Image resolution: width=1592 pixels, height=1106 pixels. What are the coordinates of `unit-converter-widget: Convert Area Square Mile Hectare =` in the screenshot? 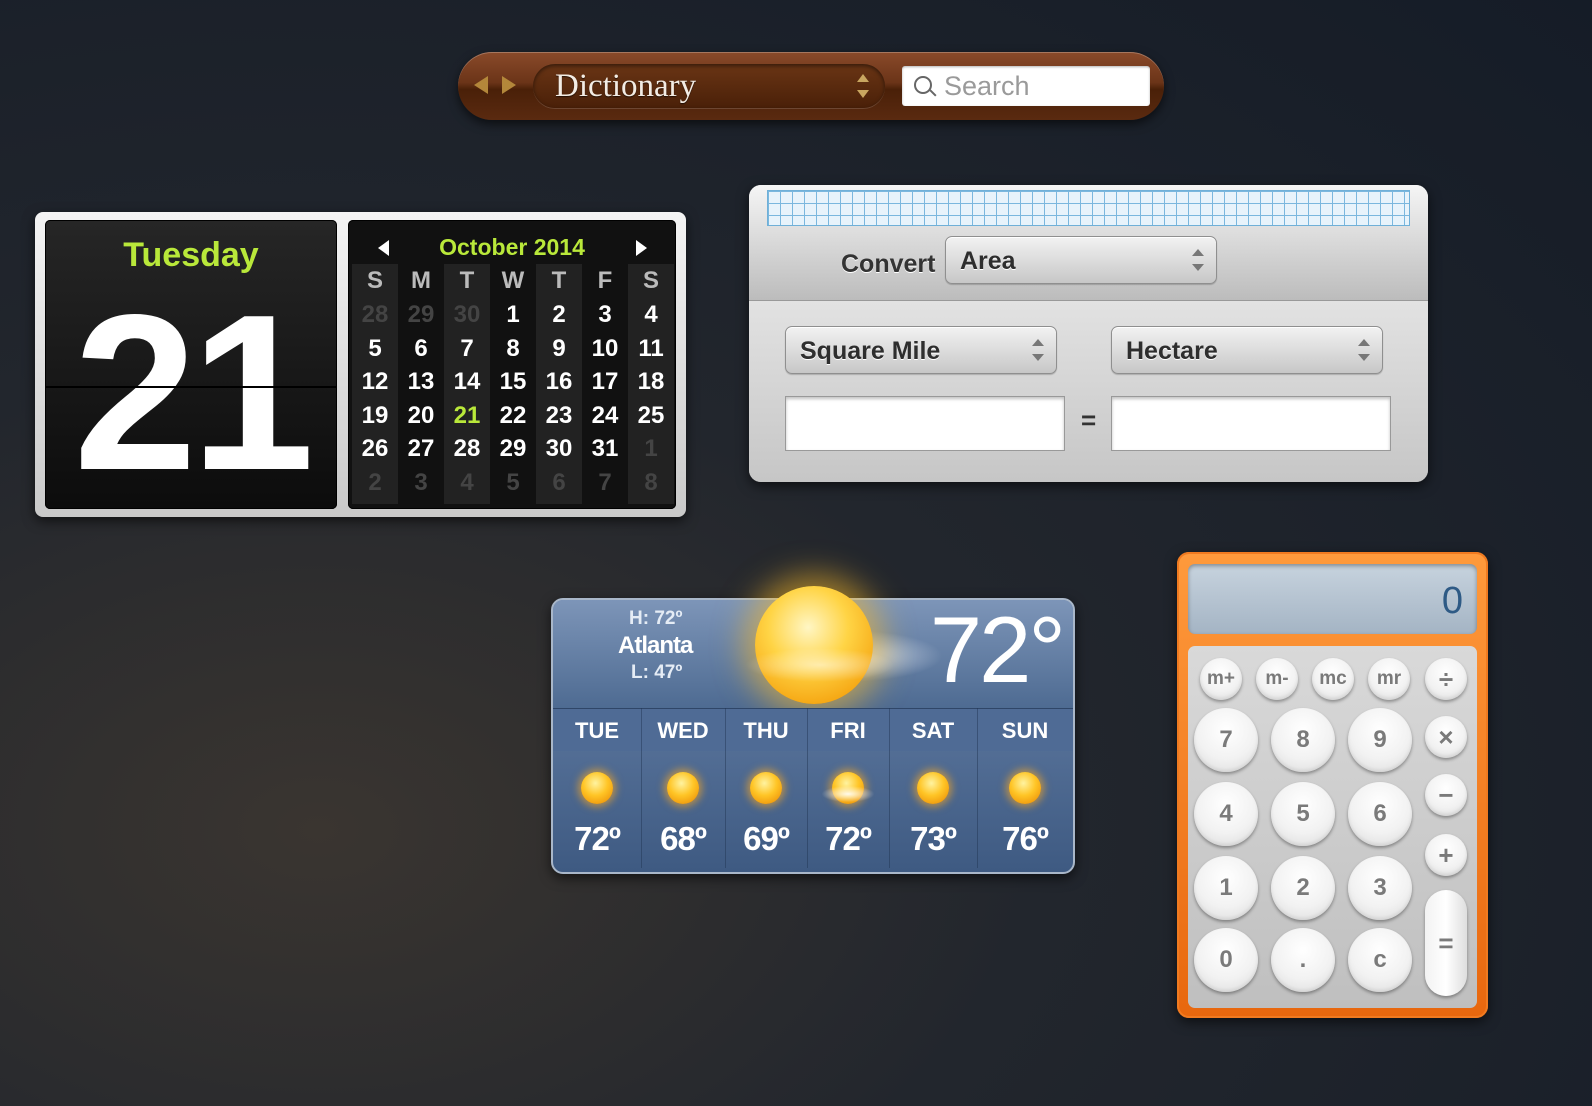 It's located at (1088, 333).